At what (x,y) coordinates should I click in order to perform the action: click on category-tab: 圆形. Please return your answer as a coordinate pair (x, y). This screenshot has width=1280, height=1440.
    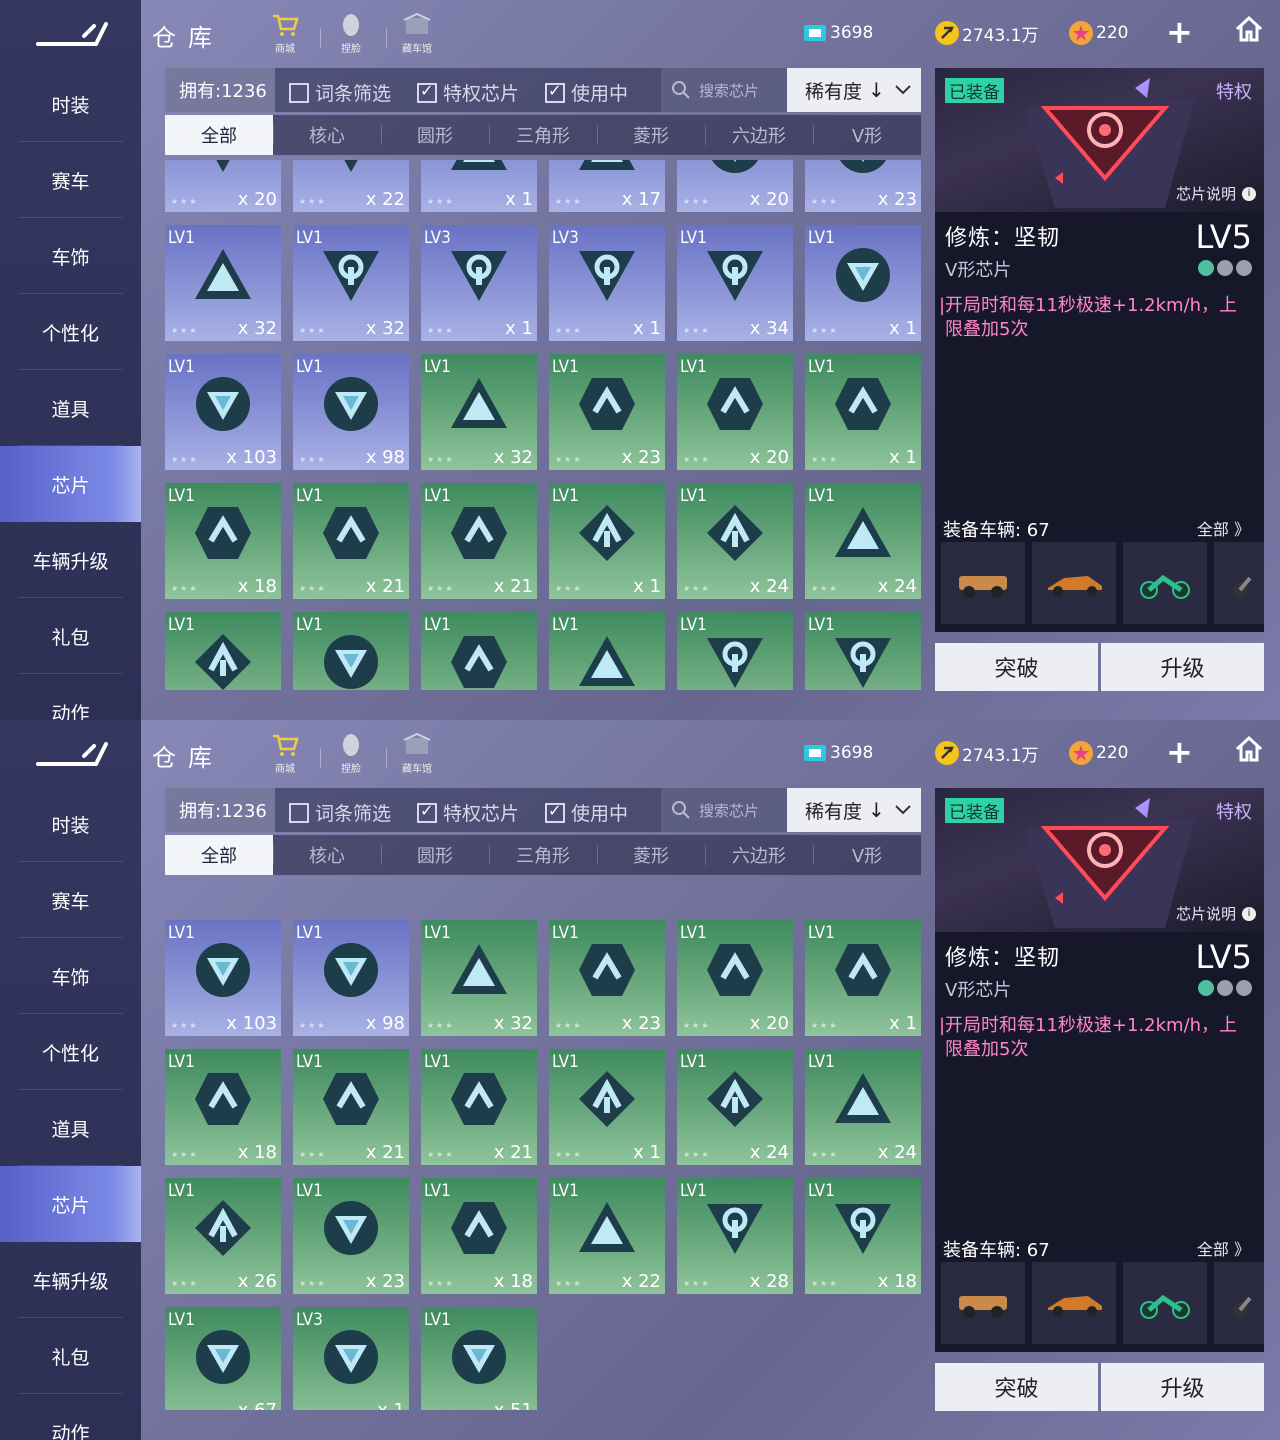
    Looking at the image, I should click on (435, 135).